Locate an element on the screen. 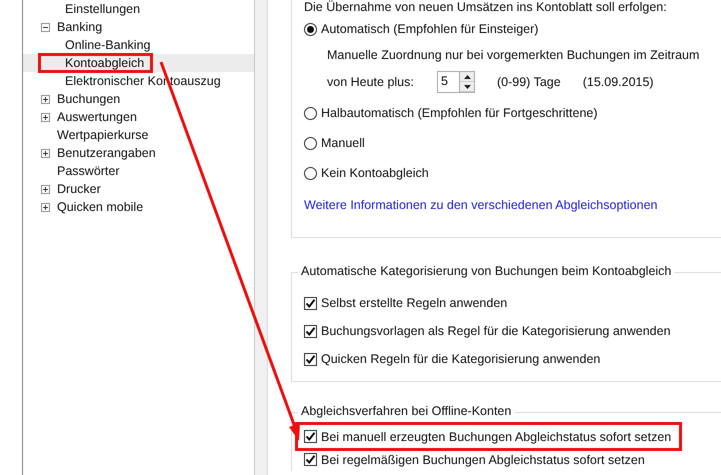 This screenshot has width=721, height=475. tree-item: Passwörter is located at coordinates (88, 171).